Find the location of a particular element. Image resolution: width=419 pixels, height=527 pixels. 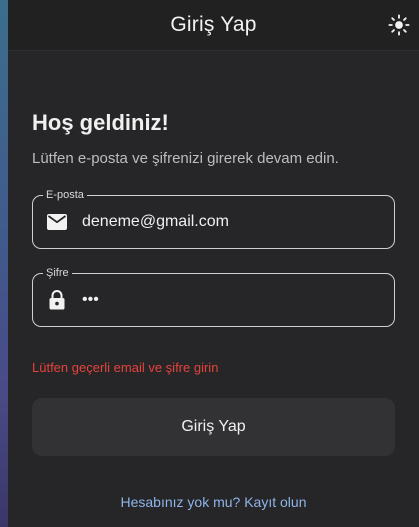

signup-link: Hesabınız yok mu? Kayıt olun is located at coordinates (213, 502).